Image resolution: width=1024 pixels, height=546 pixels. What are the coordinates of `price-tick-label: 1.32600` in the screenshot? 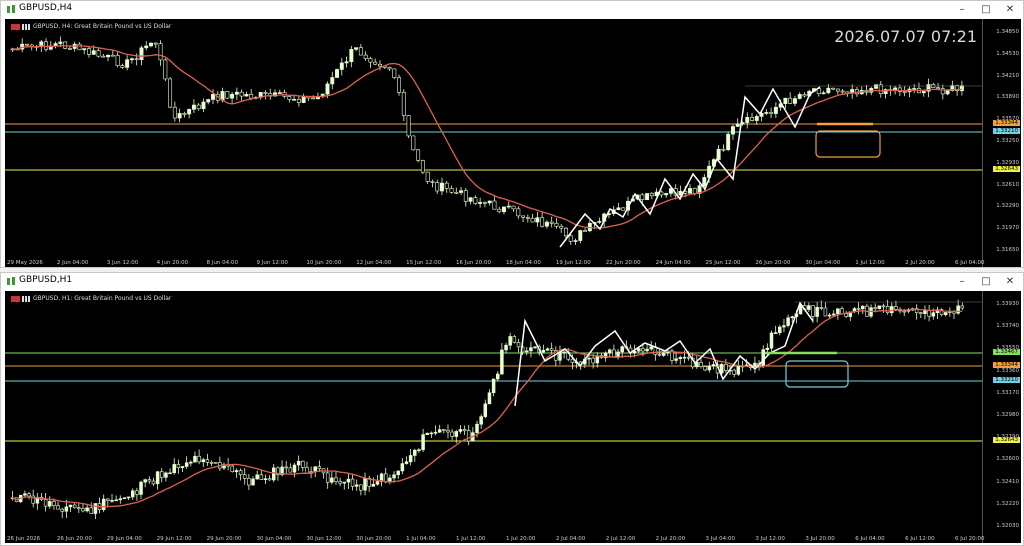 It's located at (1007, 459).